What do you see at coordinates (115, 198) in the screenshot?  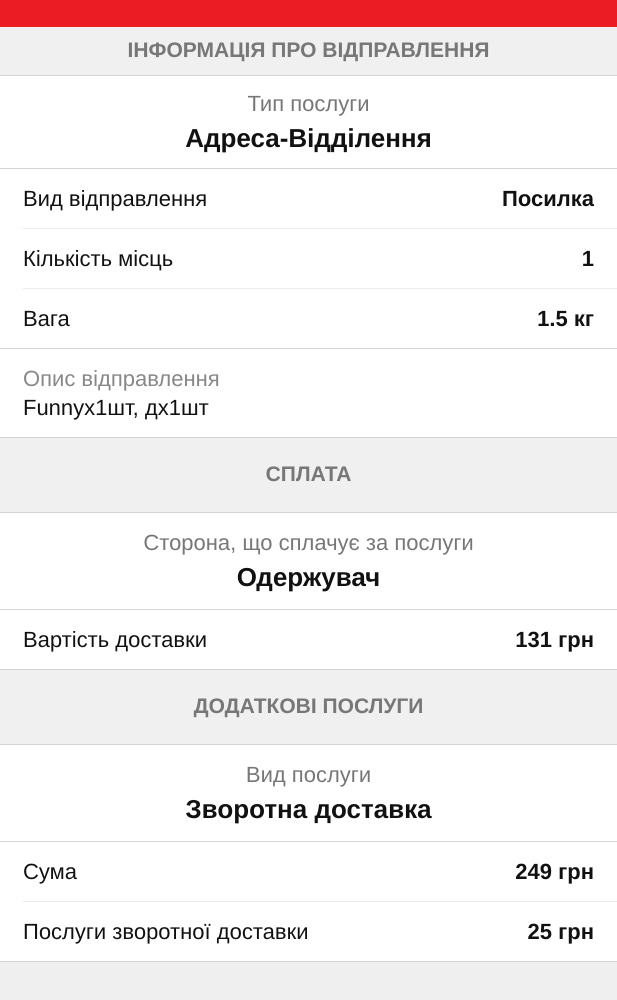 I see `field-label: Вид відправлення` at bounding box center [115, 198].